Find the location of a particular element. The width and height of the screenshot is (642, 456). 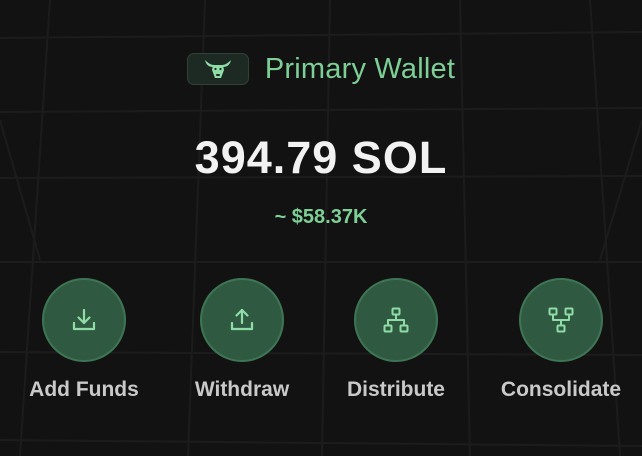

upload-tray-icon is located at coordinates (242, 319).